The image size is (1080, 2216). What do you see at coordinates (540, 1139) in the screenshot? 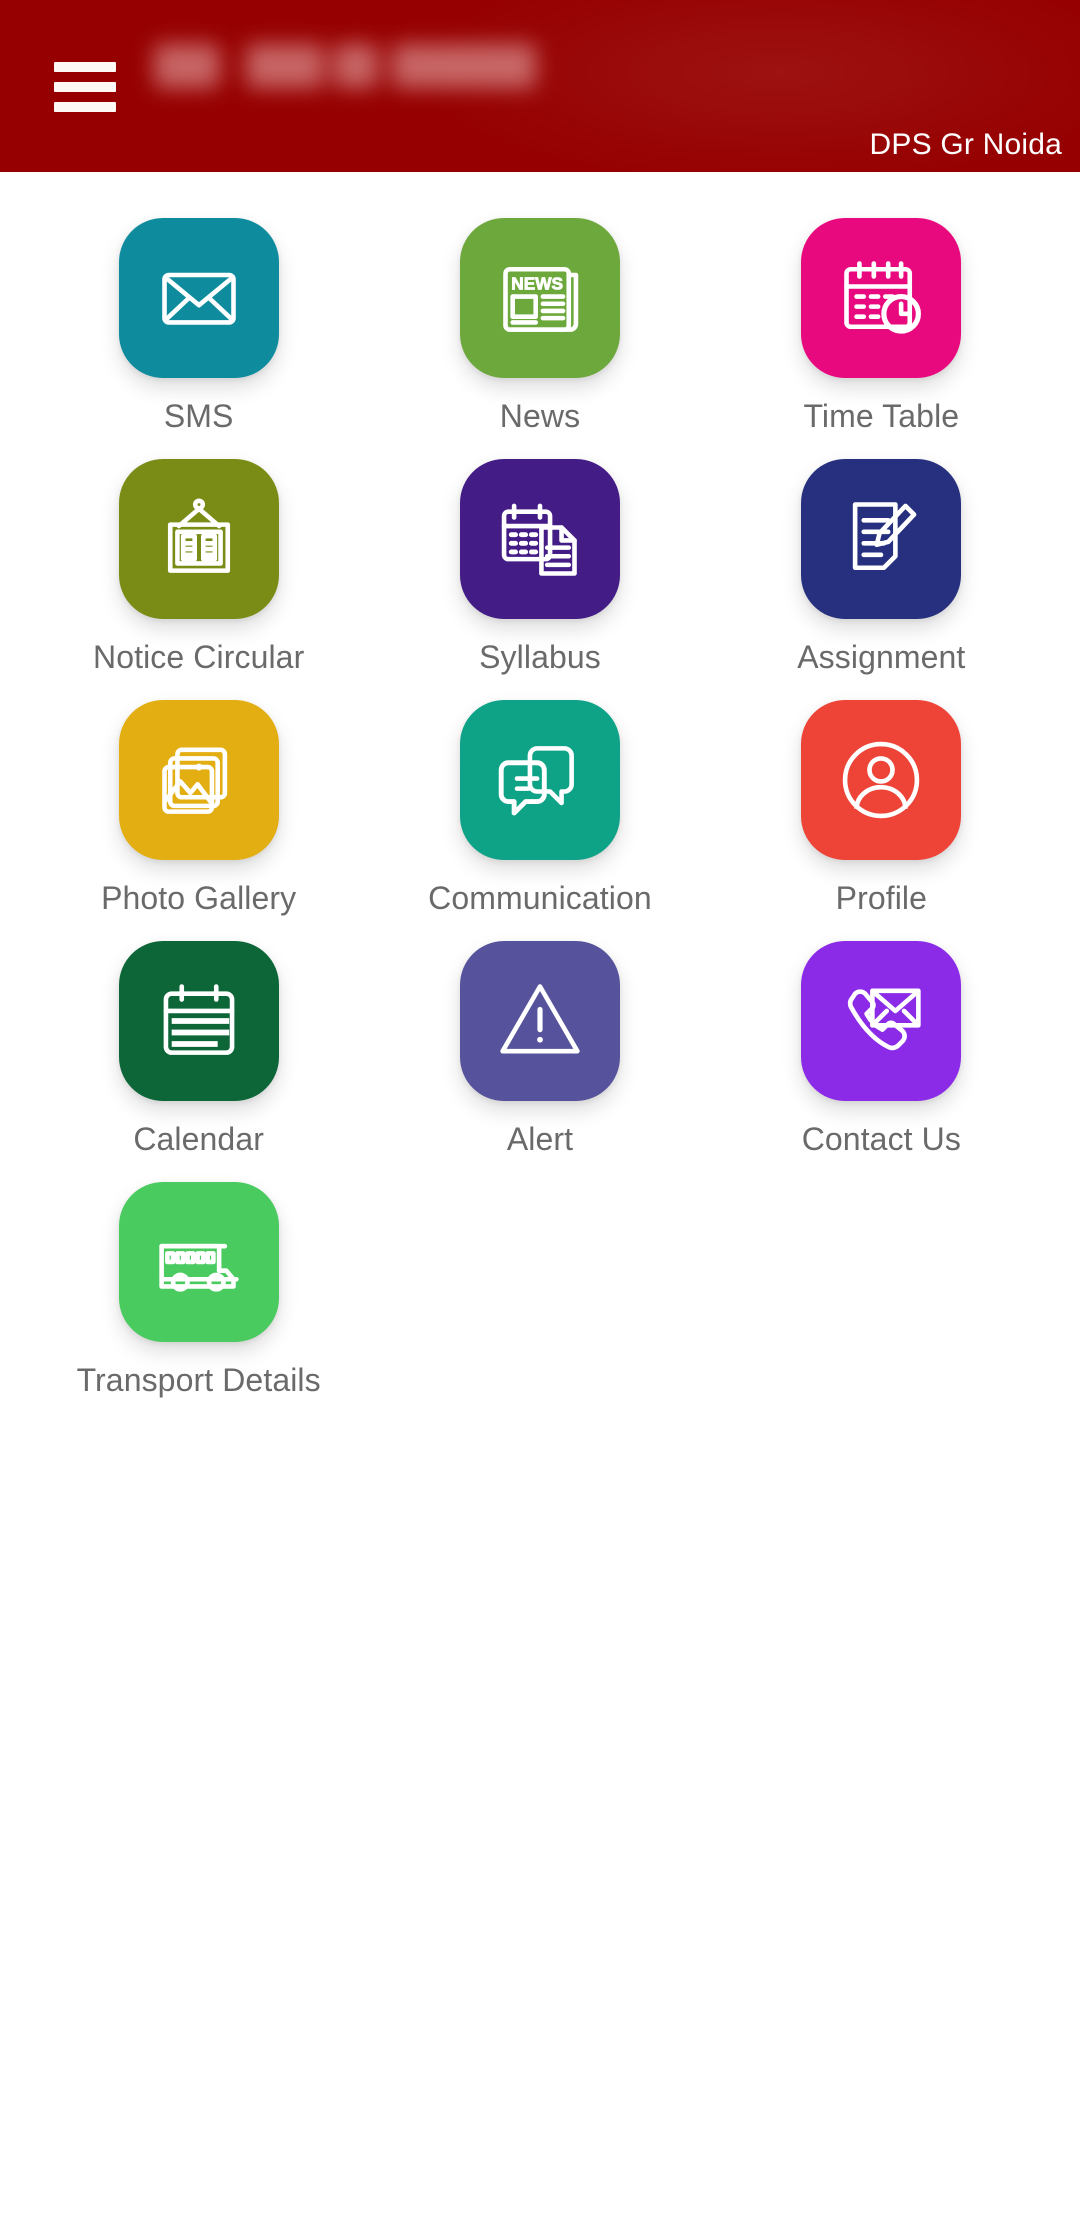
I see `grid-tile-label: Alert` at bounding box center [540, 1139].